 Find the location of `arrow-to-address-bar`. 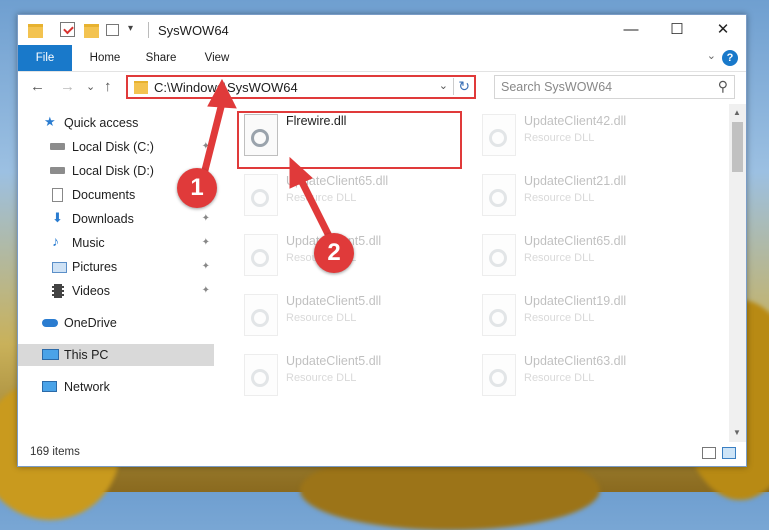

arrow-to-address-bar is located at coordinates (212, 140).